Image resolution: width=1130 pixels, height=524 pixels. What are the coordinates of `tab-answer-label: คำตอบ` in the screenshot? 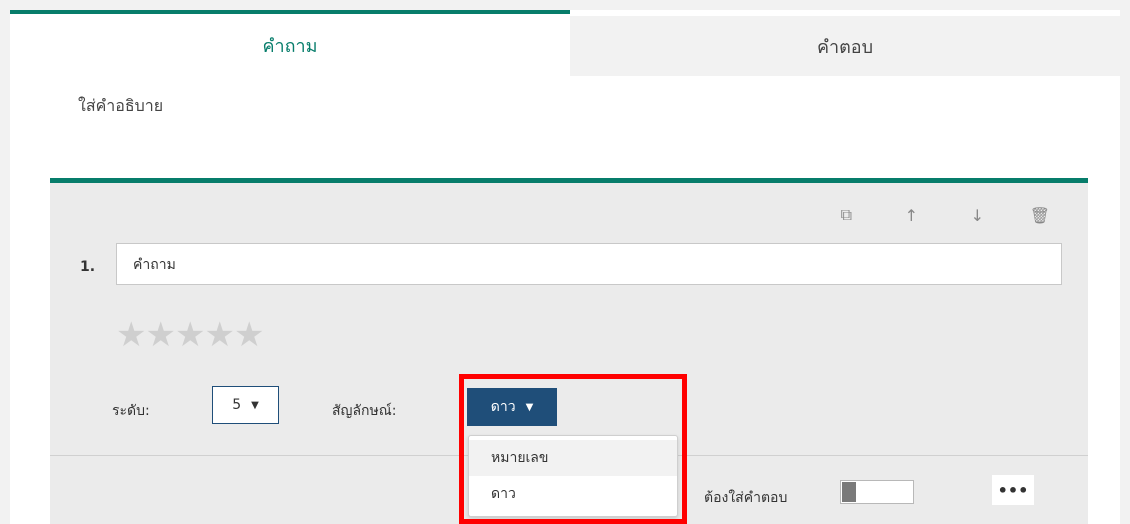 It's located at (845, 47).